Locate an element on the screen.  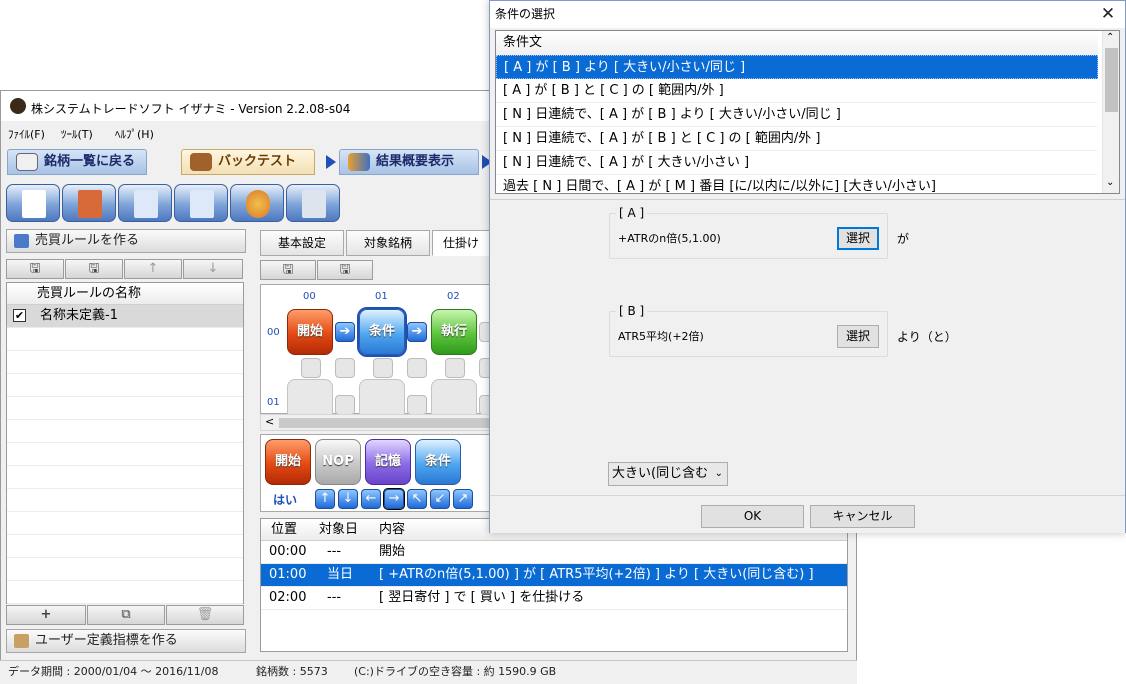
rule-name: 名称未定義-1 is located at coordinates (79, 315).